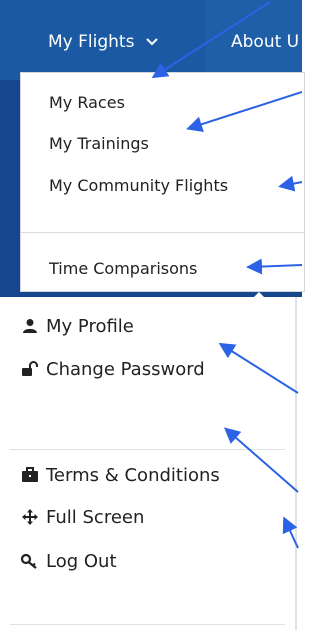 The width and height of the screenshot is (320, 630). What do you see at coordinates (152, 43) in the screenshot?
I see `chevron-down-icon` at bounding box center [152, 43].